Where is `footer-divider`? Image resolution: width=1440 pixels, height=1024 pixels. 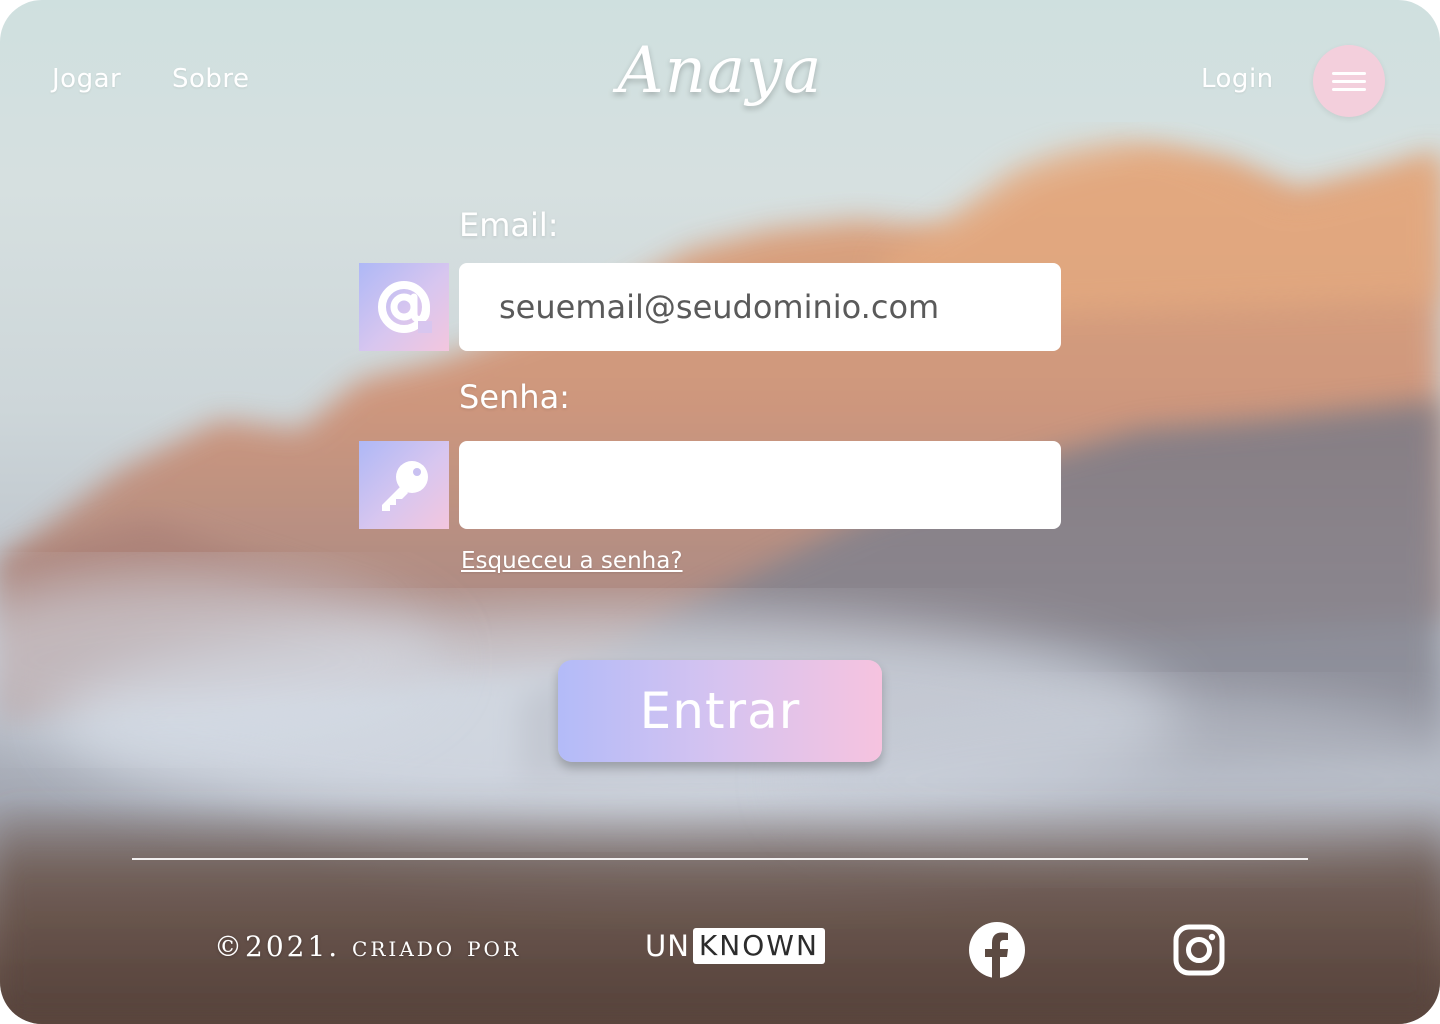
footer-divider is located at coordinates (720, 859).